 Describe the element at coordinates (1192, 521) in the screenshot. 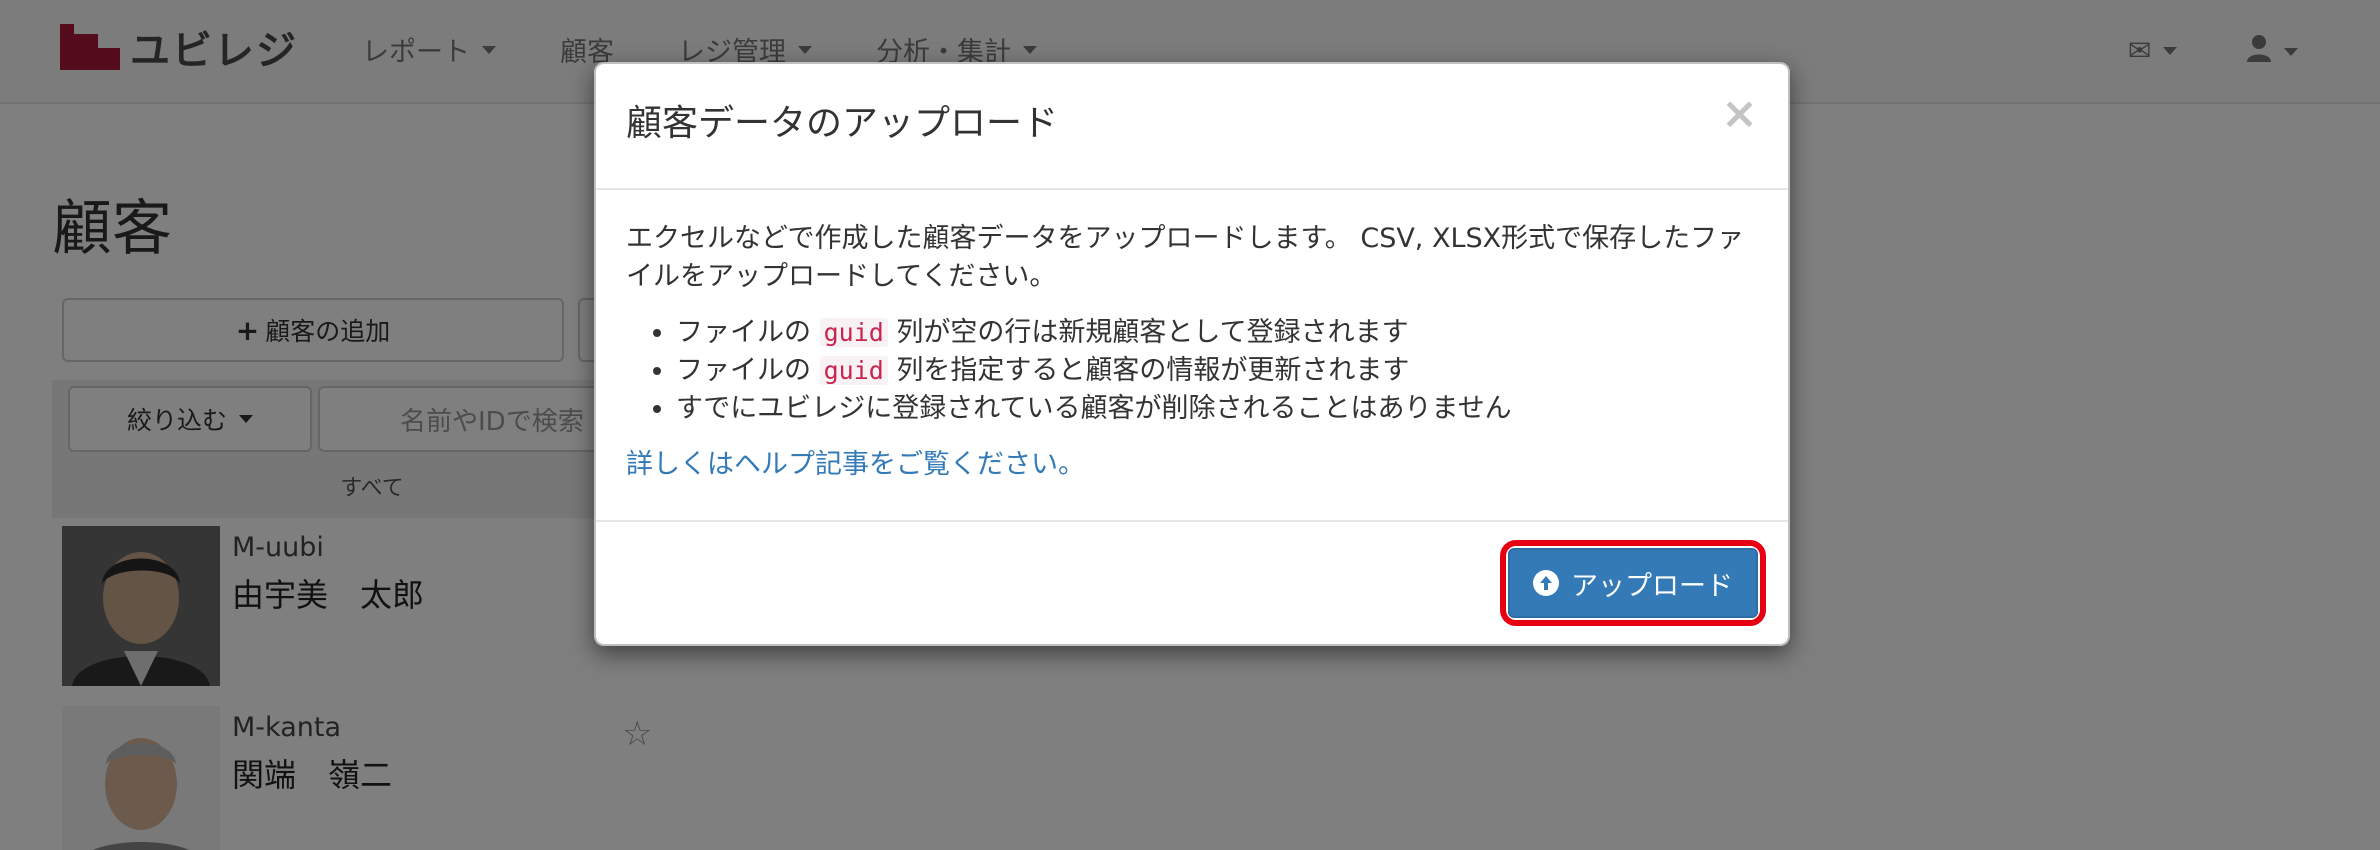

I see `modal-footer-divider` at that location.